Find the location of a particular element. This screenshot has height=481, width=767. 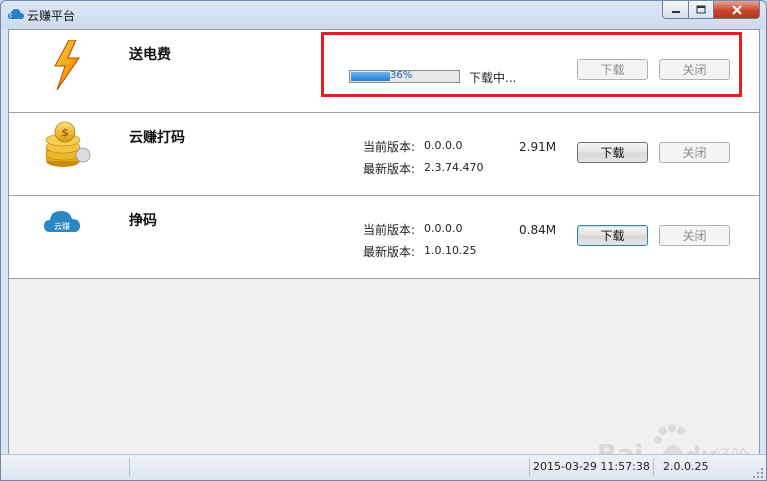

app-name: 挣码 is located at coordinates (143, 221).